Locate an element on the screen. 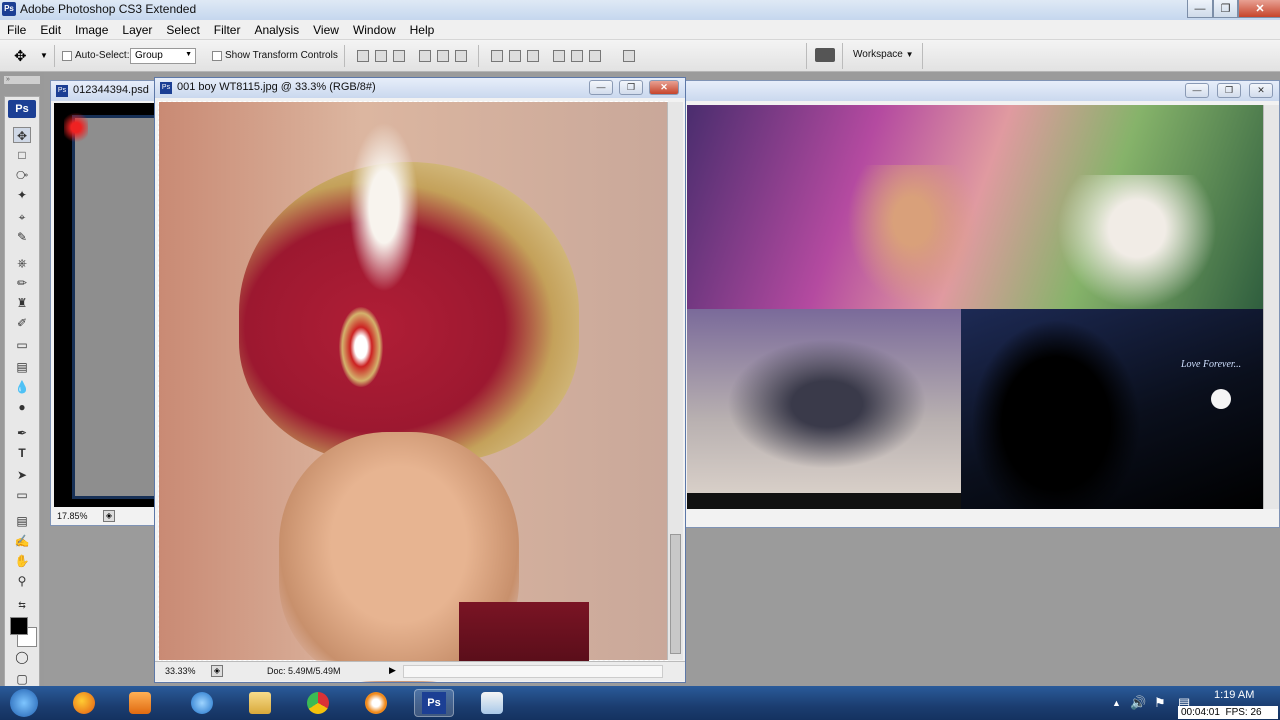 The height and width of the screenshot is (720, 1280). align-bottom-icon is located at coordinates (399, 56).